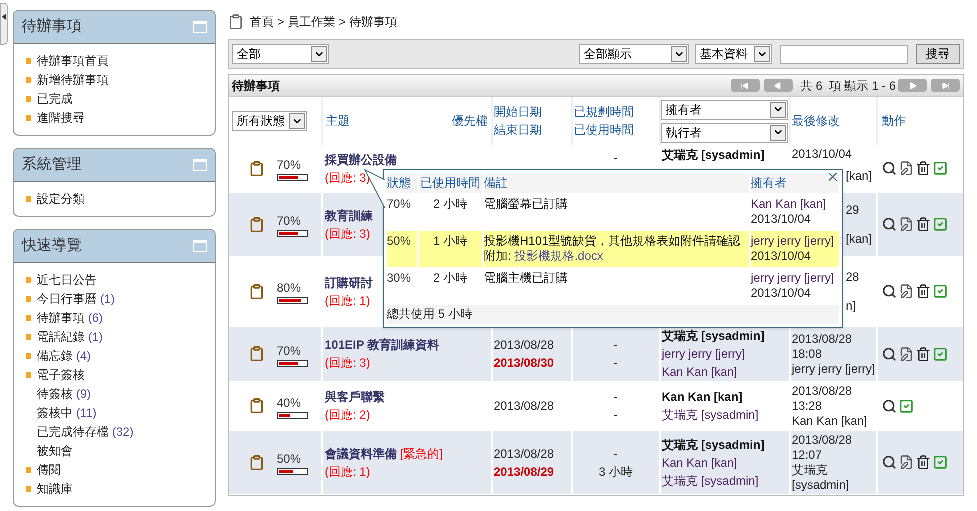 This screenshot has width=977, height=511. What do you see at coordinates (49, 470) in the screenshot?
I see `sidebar-link: 傳閱` at bounding box center [49, 470].